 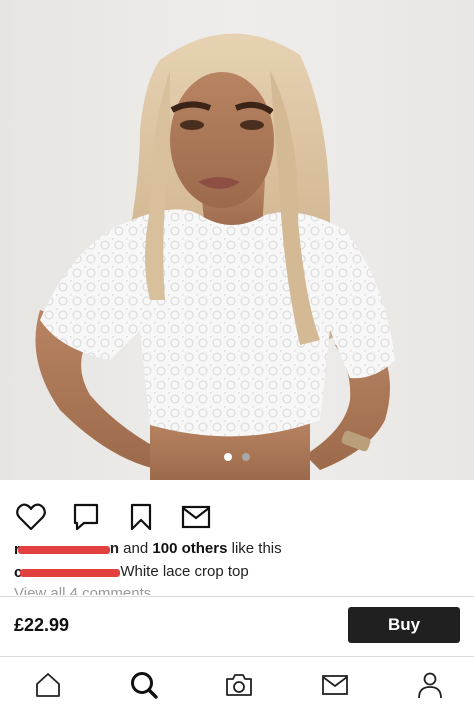 I want to click on caption-line: c White lace crop top, so click(x=131, y=572).